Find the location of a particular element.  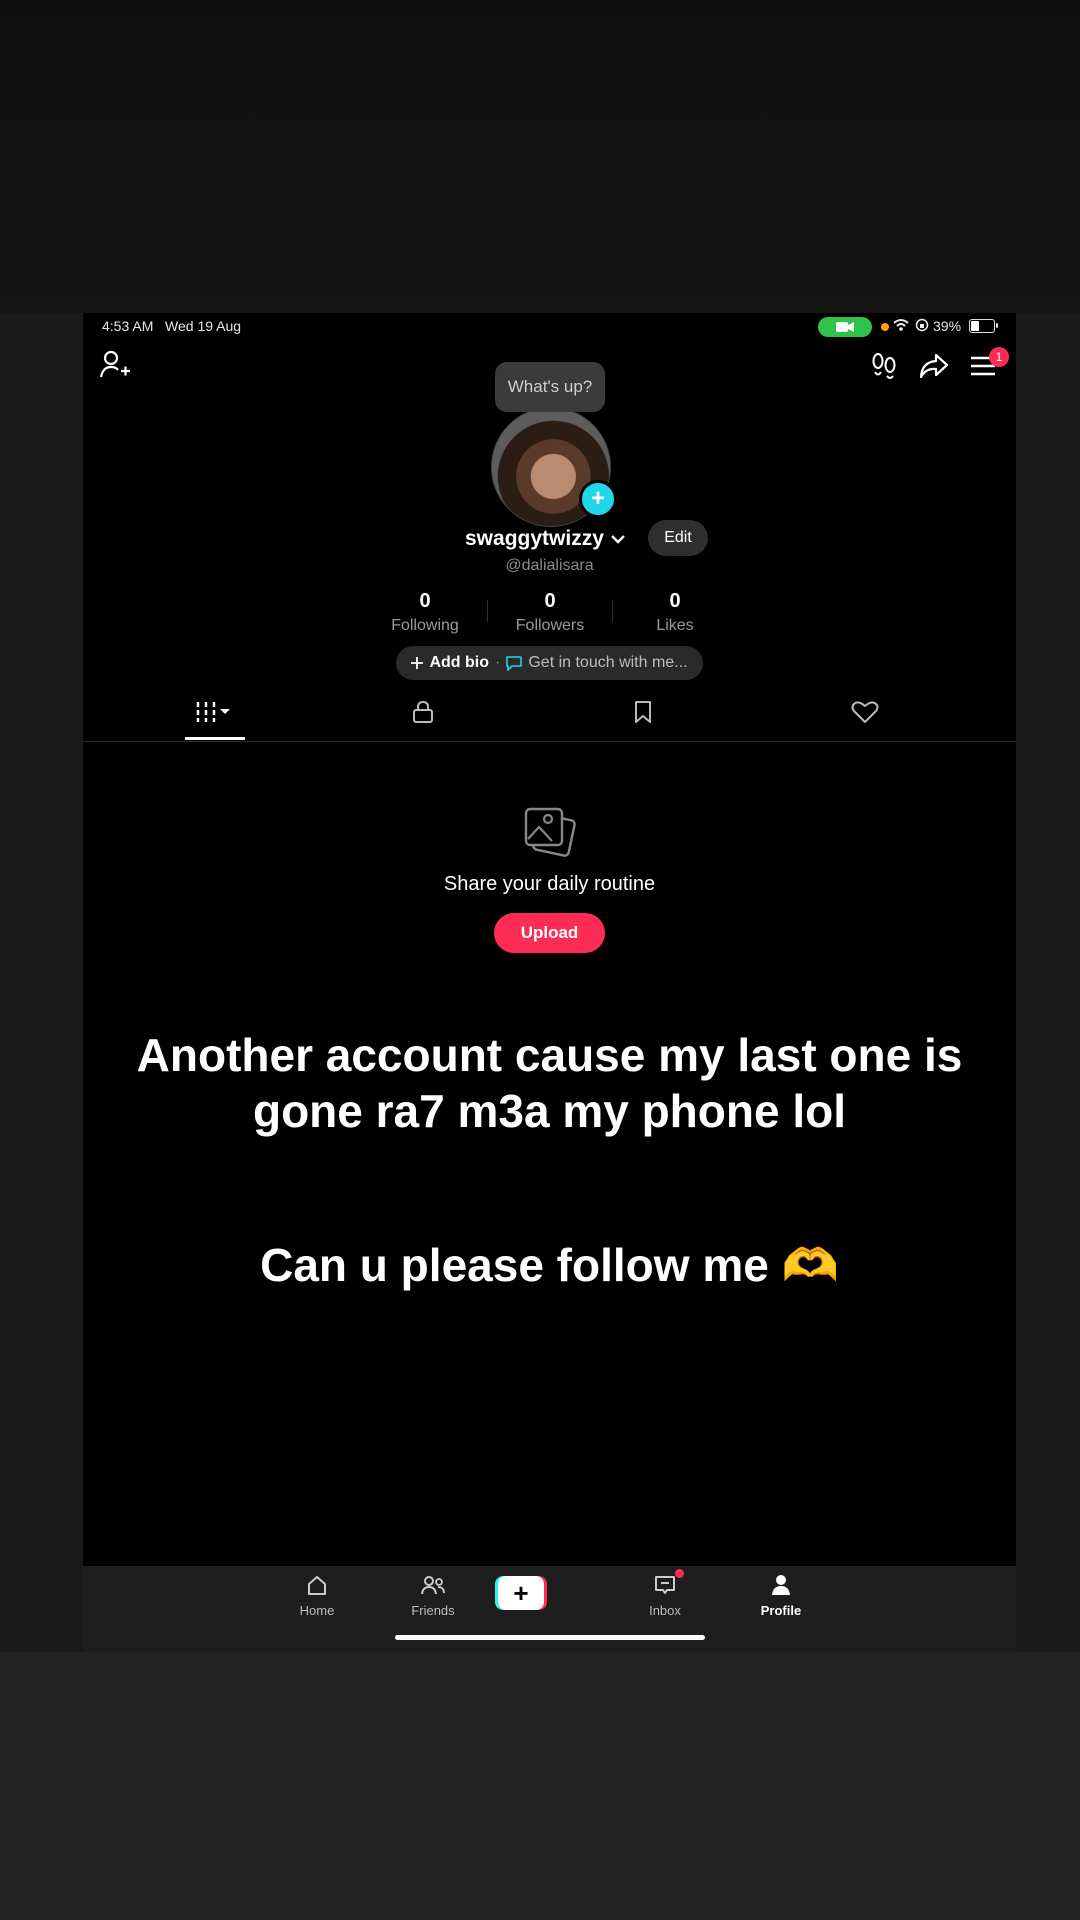

stat-following: 0 Following is located at coordinates (425, 612).